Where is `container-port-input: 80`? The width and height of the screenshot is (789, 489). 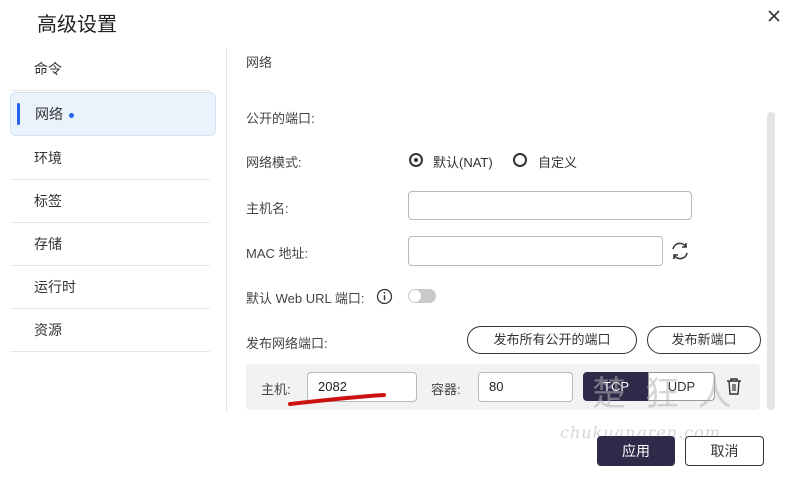 container-port-input: 80 is located at coordinates (525, 387).